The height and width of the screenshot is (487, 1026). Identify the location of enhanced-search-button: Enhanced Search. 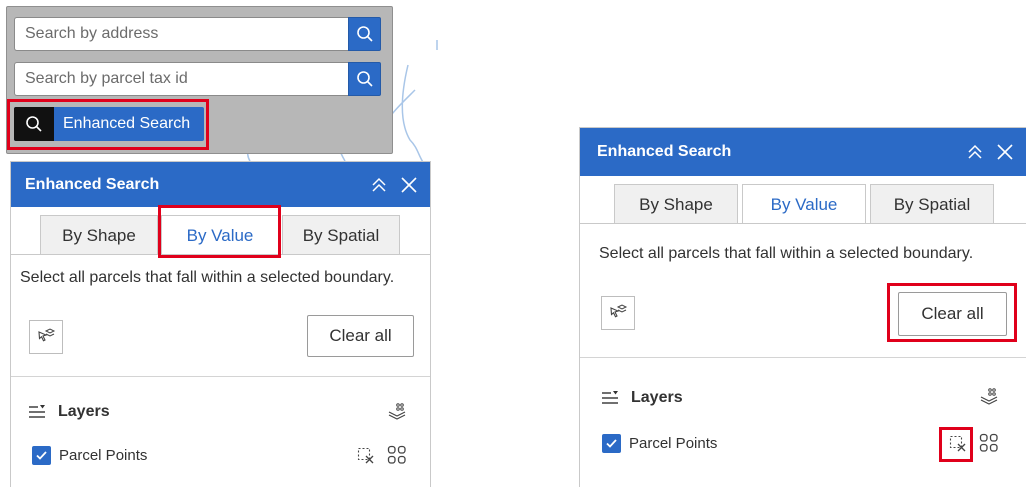
(109, 124).